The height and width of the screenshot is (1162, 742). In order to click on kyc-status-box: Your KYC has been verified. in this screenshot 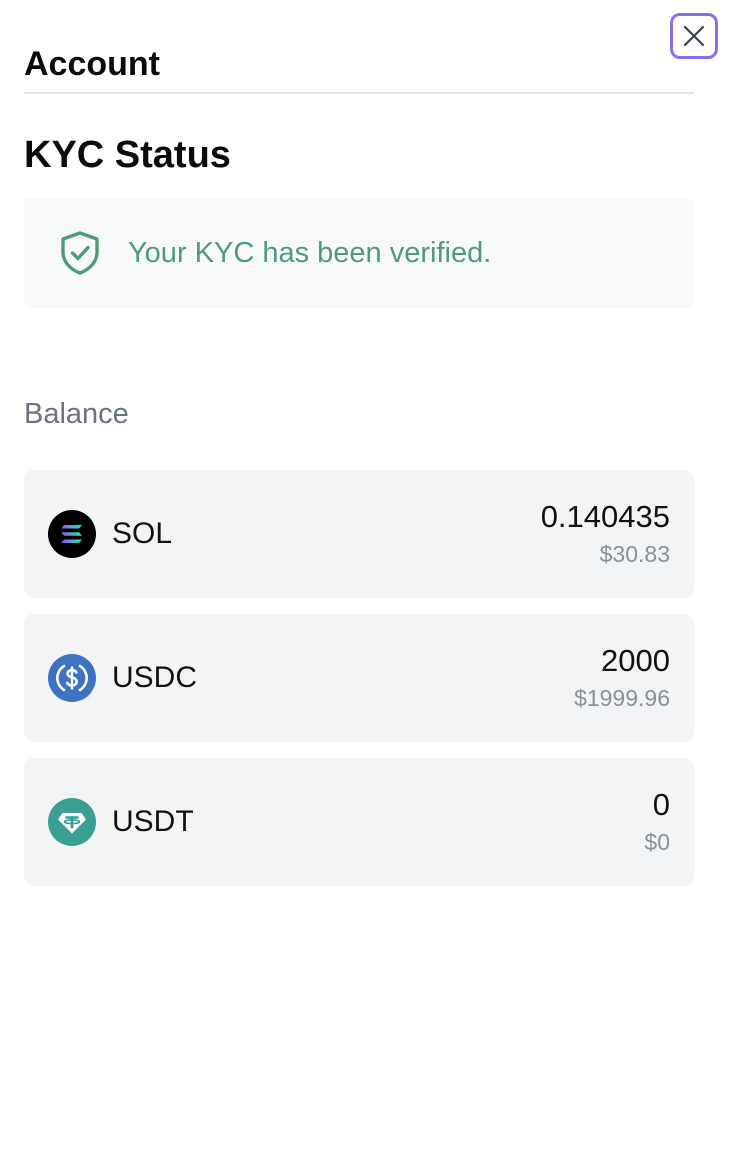, I will do `click(359, 253)`.